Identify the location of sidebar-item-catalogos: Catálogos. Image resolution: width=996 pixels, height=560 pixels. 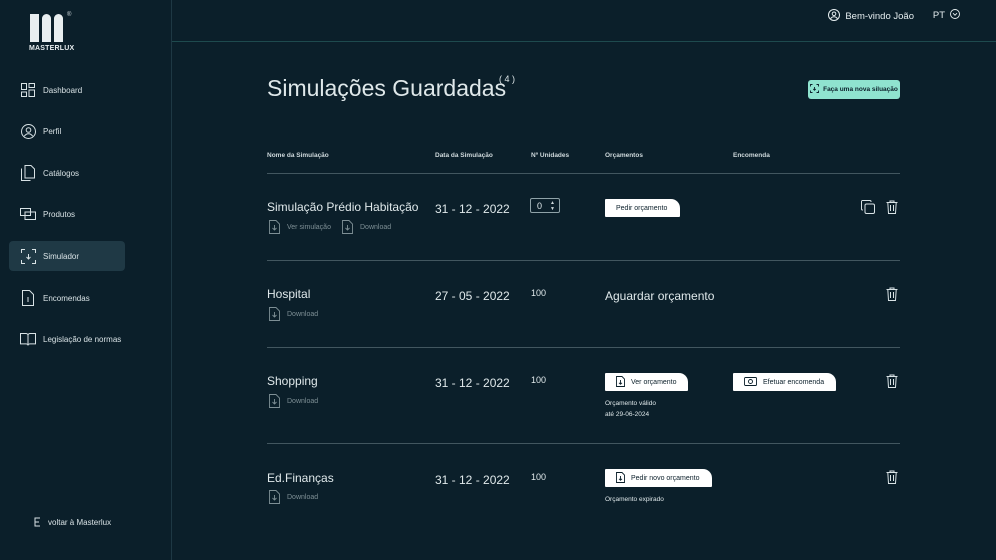
(67, 173).